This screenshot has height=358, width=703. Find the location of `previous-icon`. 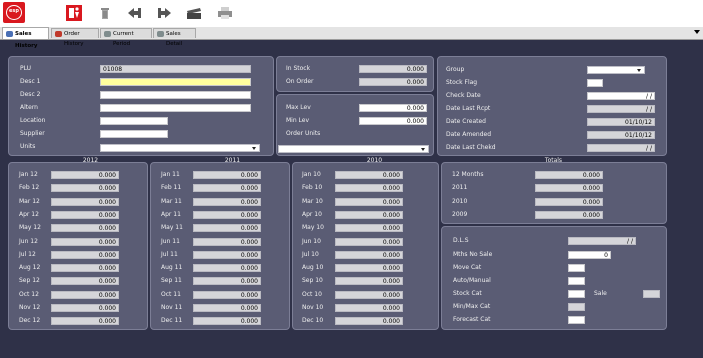

previous-icon is located at coordinates (135, 13).